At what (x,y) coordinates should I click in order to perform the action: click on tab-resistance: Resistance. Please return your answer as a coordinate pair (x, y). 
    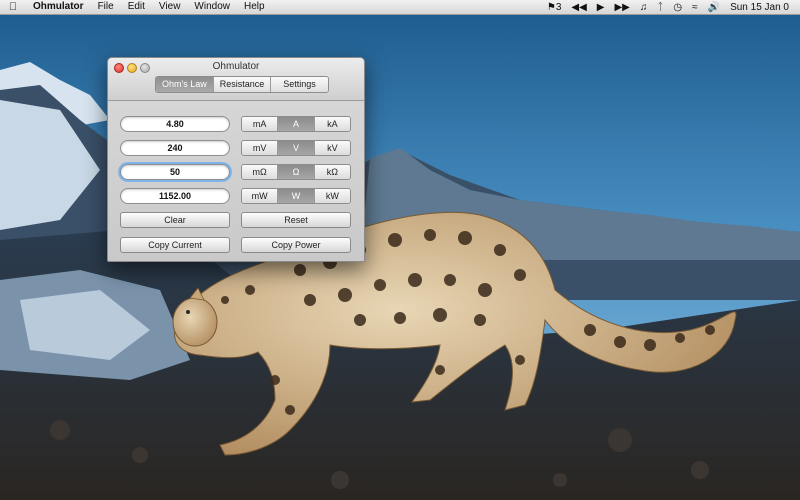
    Looking at the image, I should click on (242, 84).